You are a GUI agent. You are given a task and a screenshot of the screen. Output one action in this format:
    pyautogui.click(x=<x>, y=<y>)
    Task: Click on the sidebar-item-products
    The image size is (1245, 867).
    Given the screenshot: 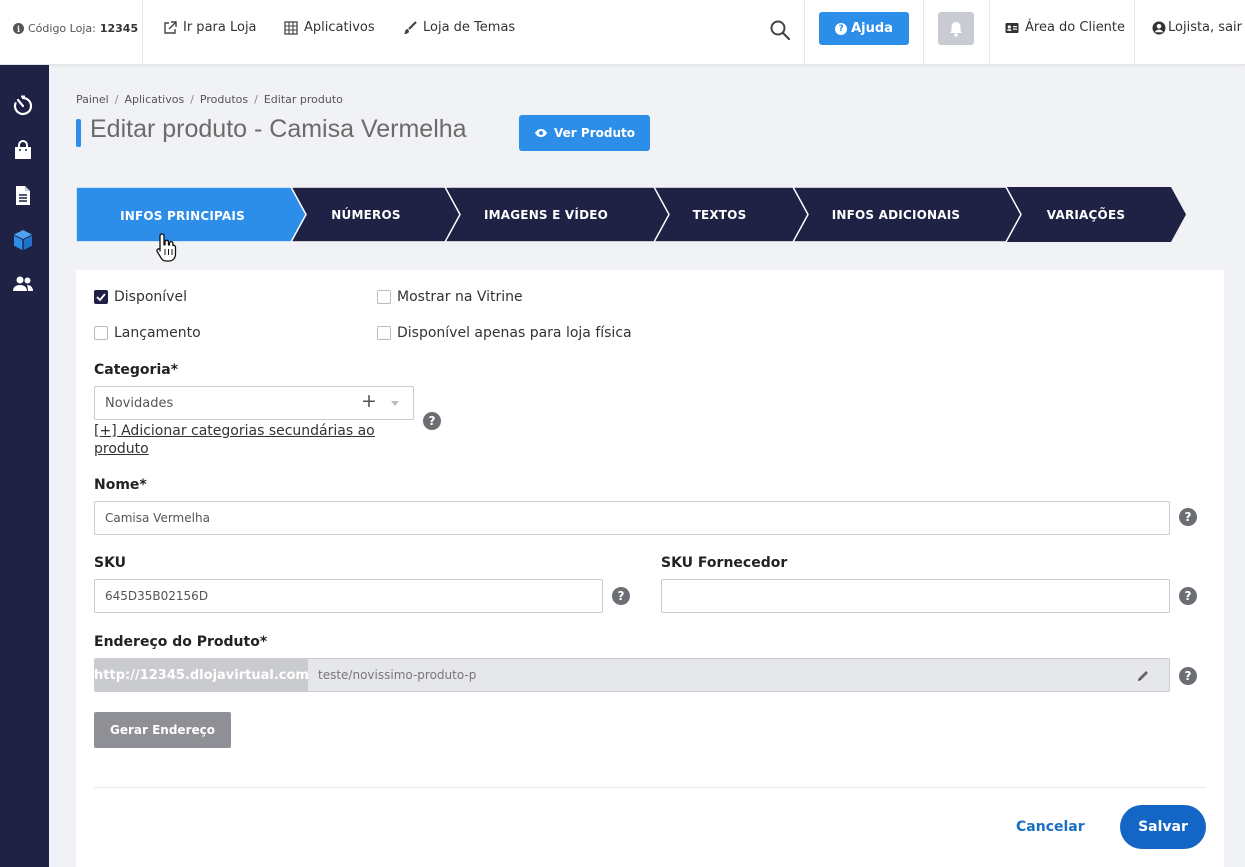 What is the action you would take?
    pyautogui.click(x=23, y=240)
    